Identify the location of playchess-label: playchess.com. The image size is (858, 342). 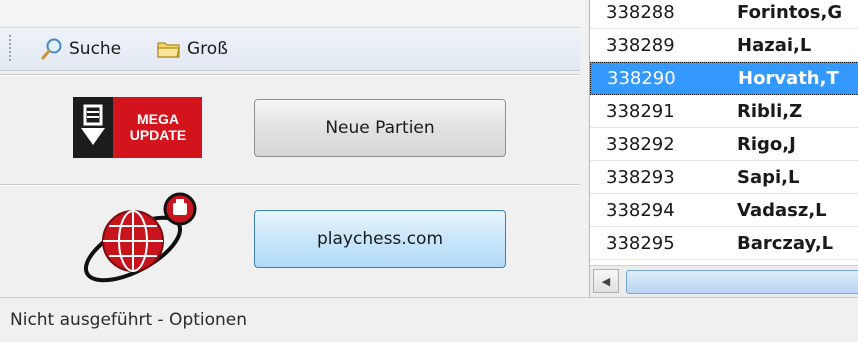
(380, 239).